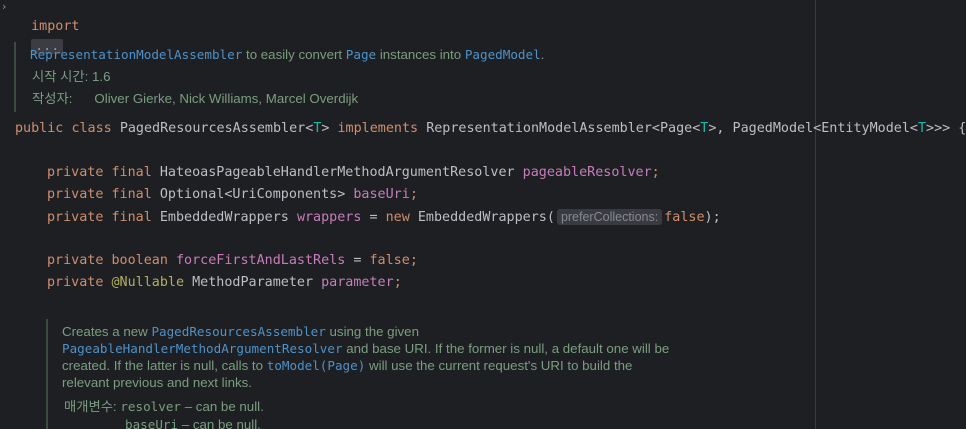  What do you see at coordinates (212, 128) in the screenshot?
I see `class-name: PagedResourcesAssembler` at bounding box center [212, 128].